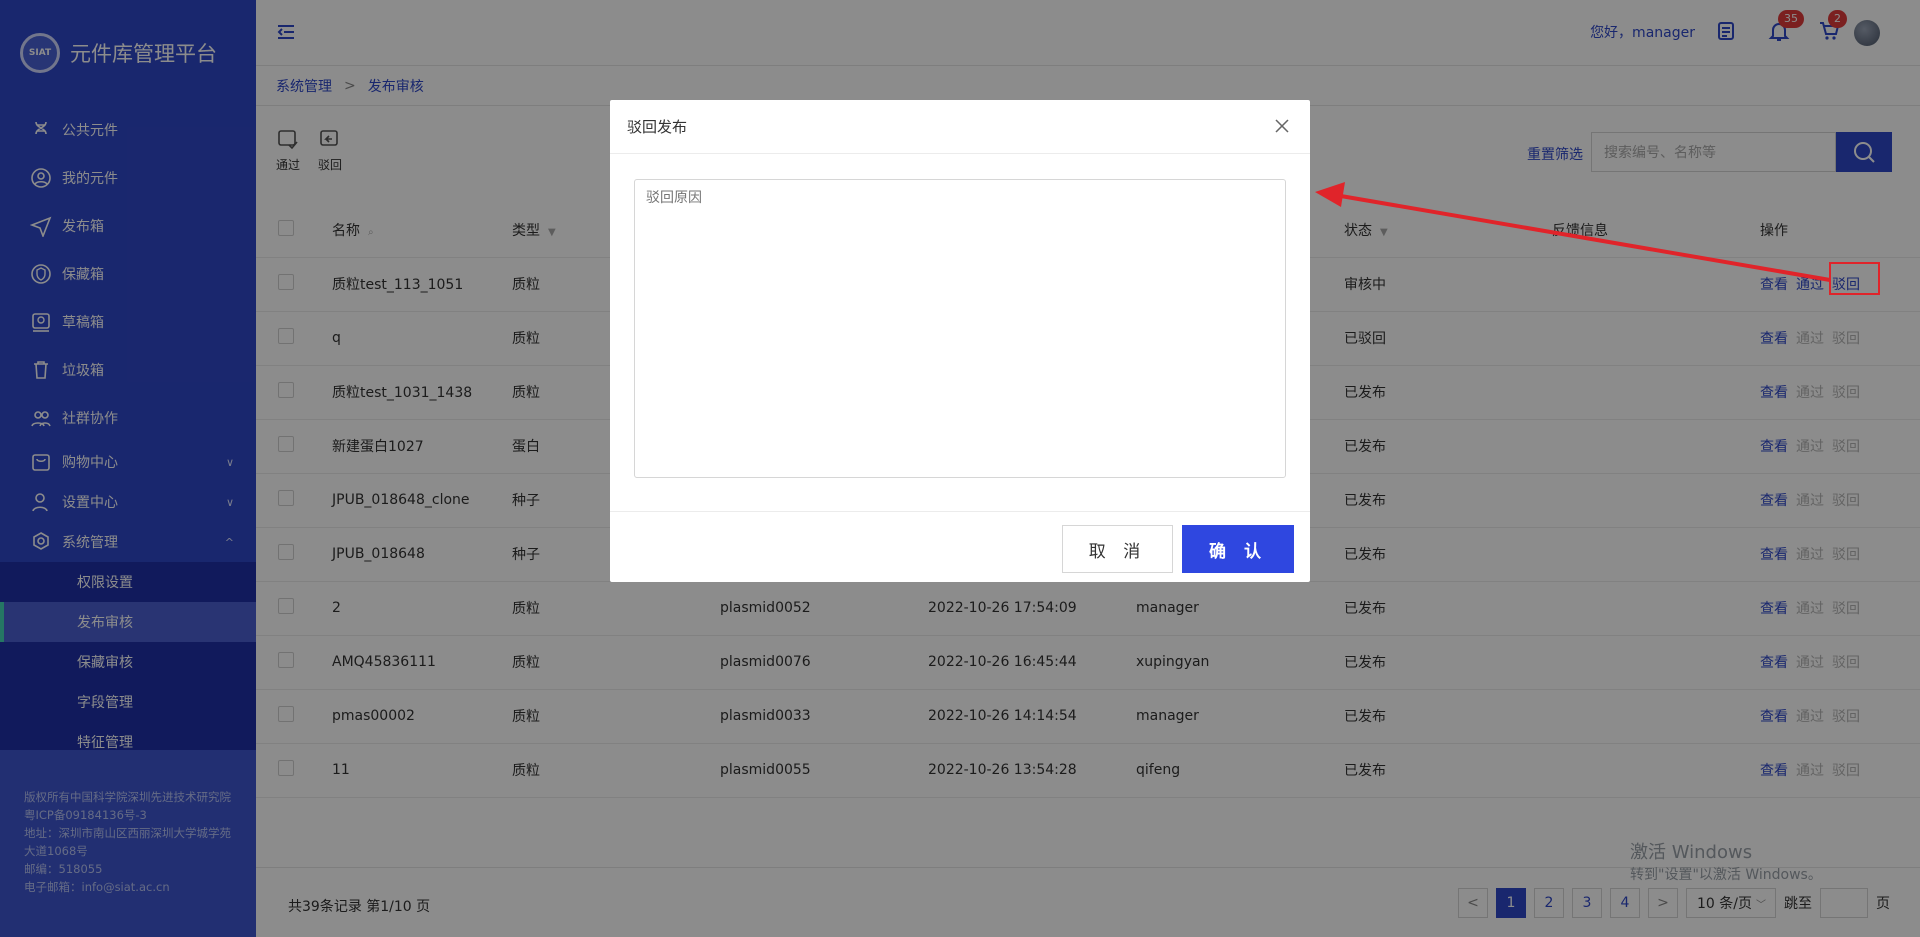 Image resolution: width=1920 pixels, height=937 pixels. What do you see at coordinates (960, 546) in the screenshot?
I see `dialog-footer: 取 消 确 认` at bounding box center [960, 546].